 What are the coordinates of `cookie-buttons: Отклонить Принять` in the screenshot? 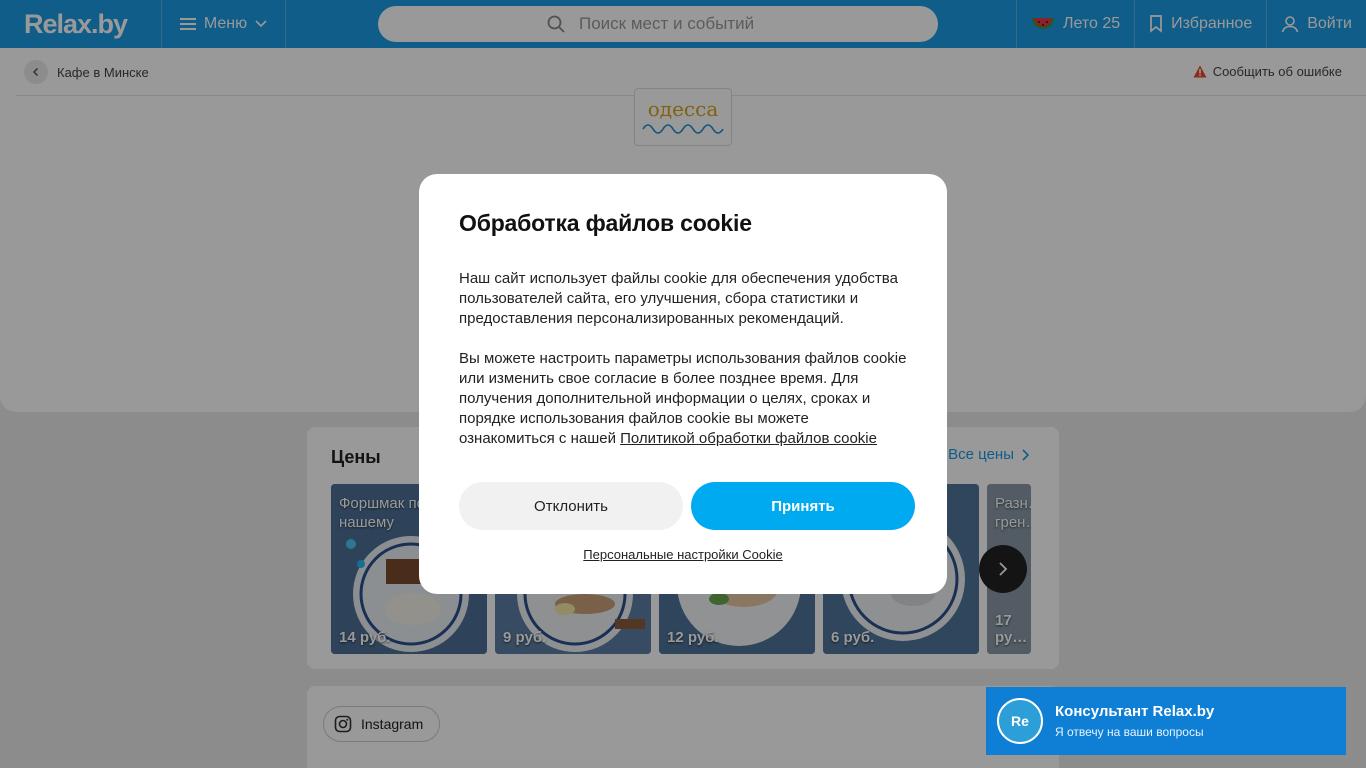 It's located at (687, 506).